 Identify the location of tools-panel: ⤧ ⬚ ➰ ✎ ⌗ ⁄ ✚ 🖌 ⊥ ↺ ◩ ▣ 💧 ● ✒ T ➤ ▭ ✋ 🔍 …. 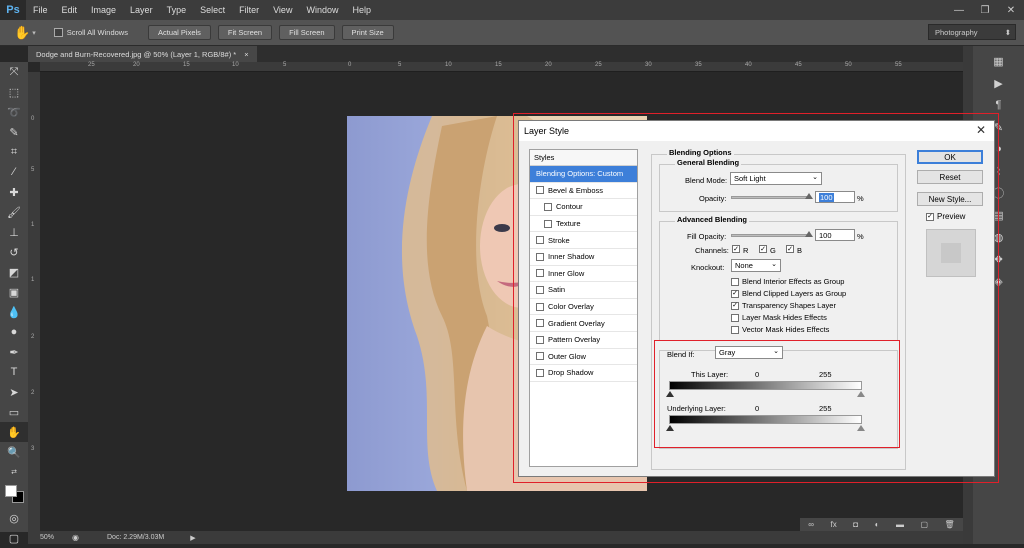
(14, 303).